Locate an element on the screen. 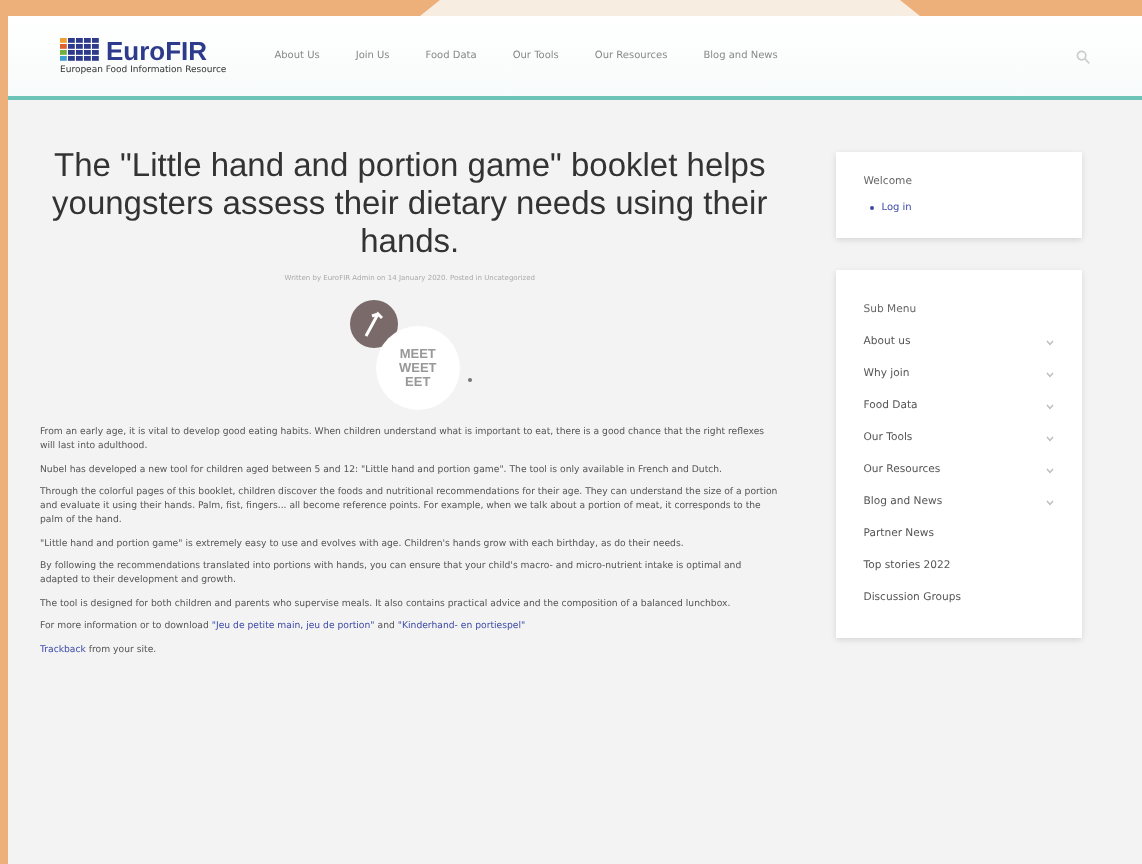  article-title: The "Little hand and portion game" booklet helps youngsters assess their dietary needs using their hands. is located at coordinates (410, 205).